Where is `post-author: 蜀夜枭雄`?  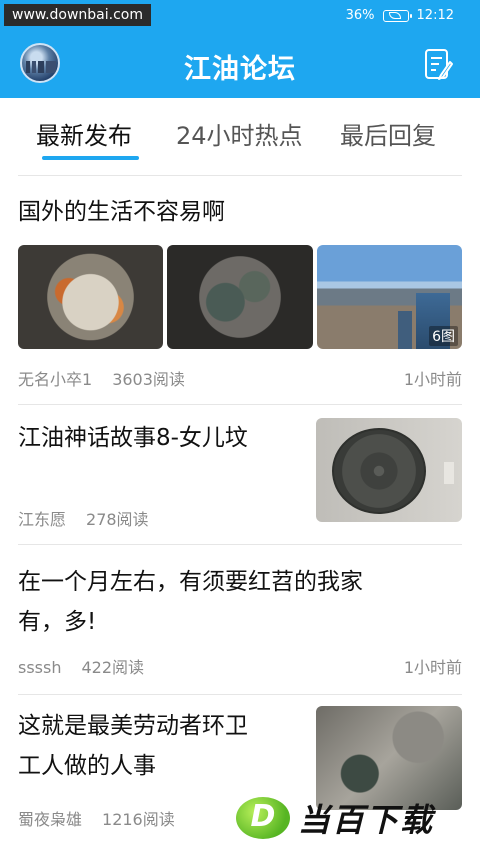
post-author: 蜀夜枭雄 is located at coordinates (50, 819).